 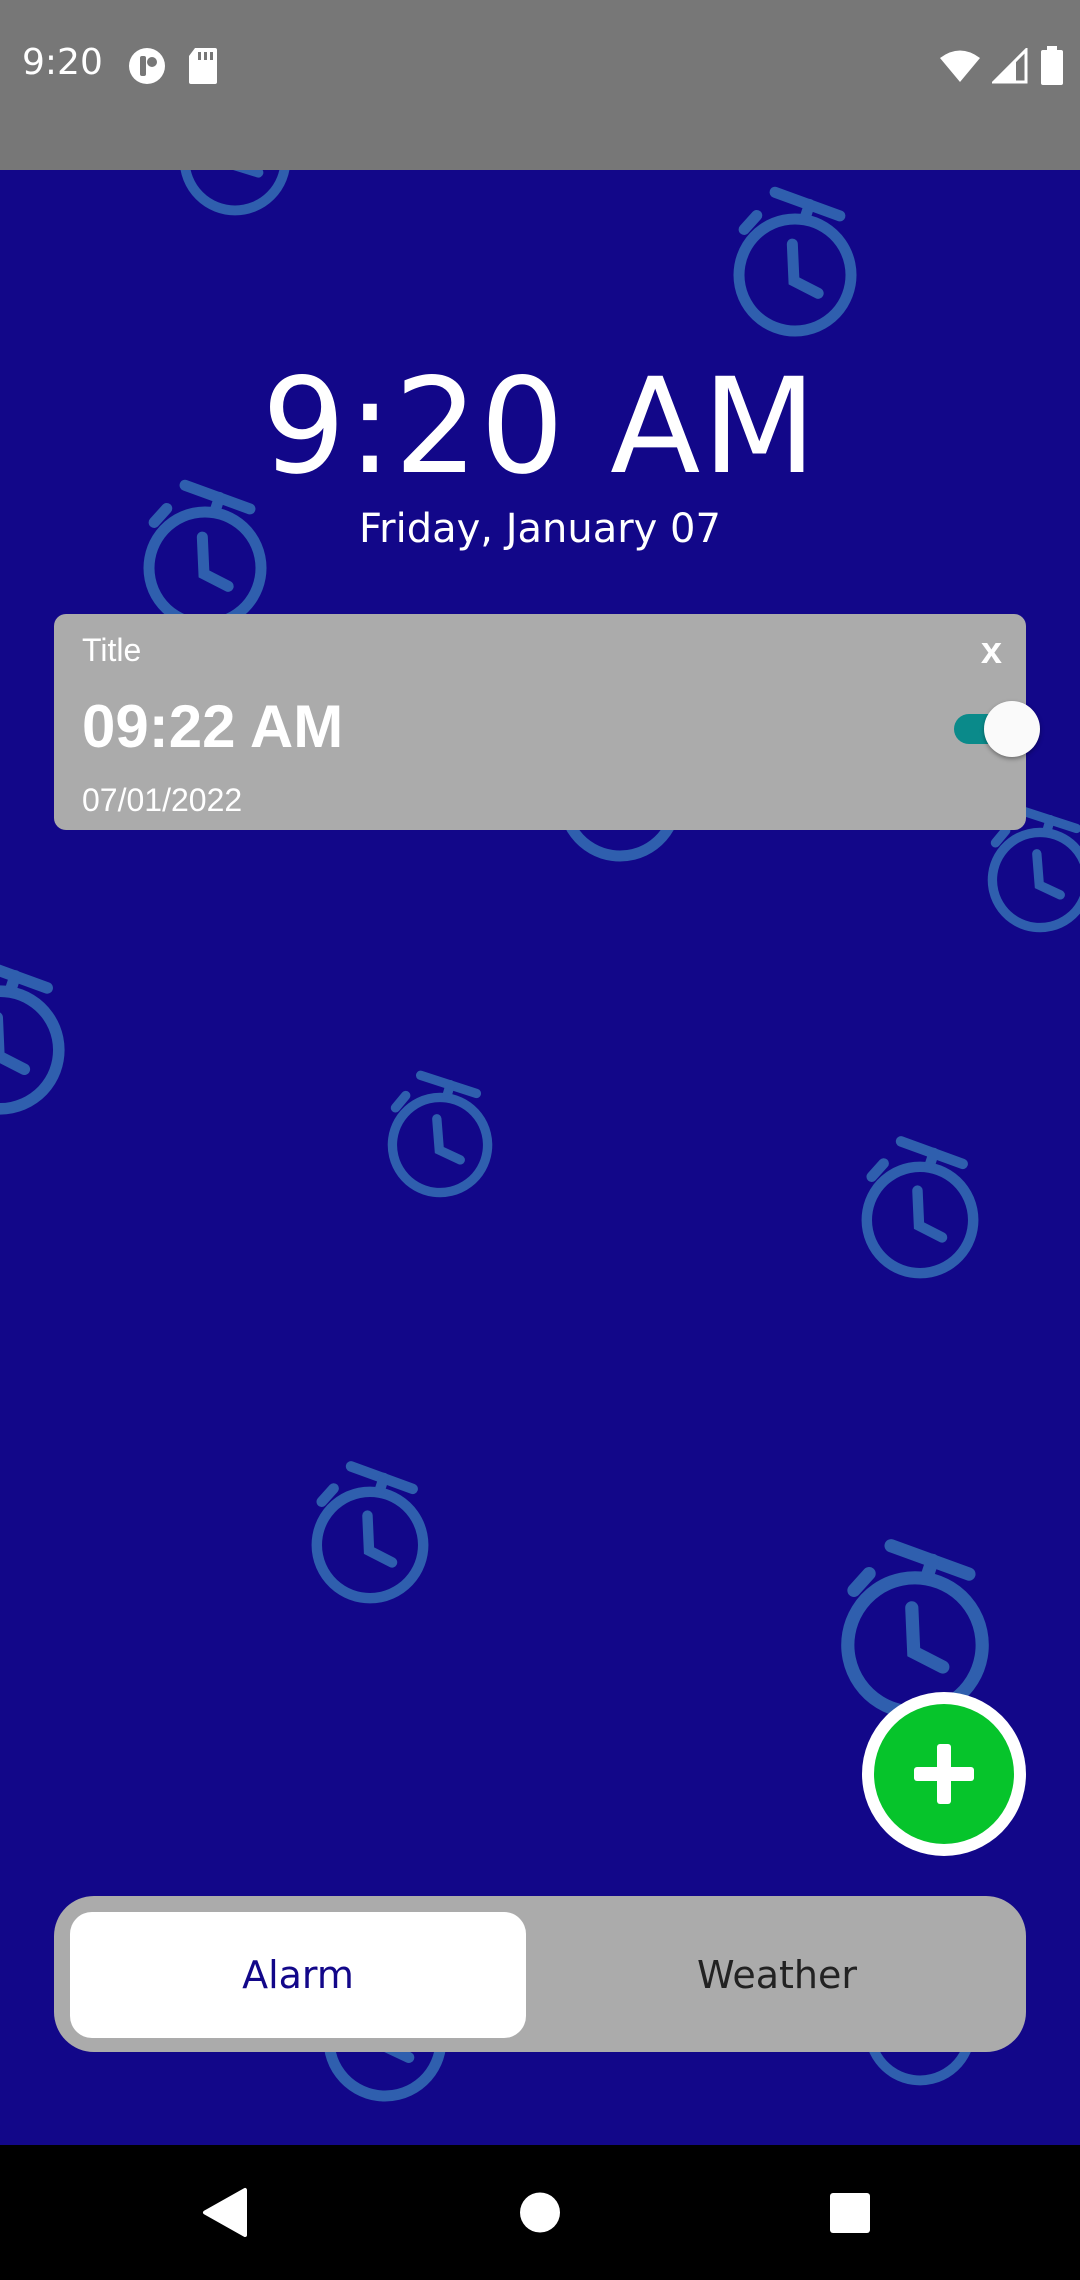 What do you see at coordinates (112, 650) in the screenshot?
I see `alarm-title: Title` at bounding box center [112, 650].